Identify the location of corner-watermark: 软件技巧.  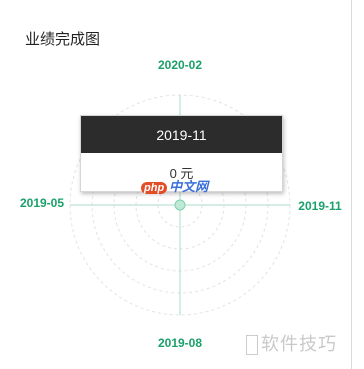
(291, 343).